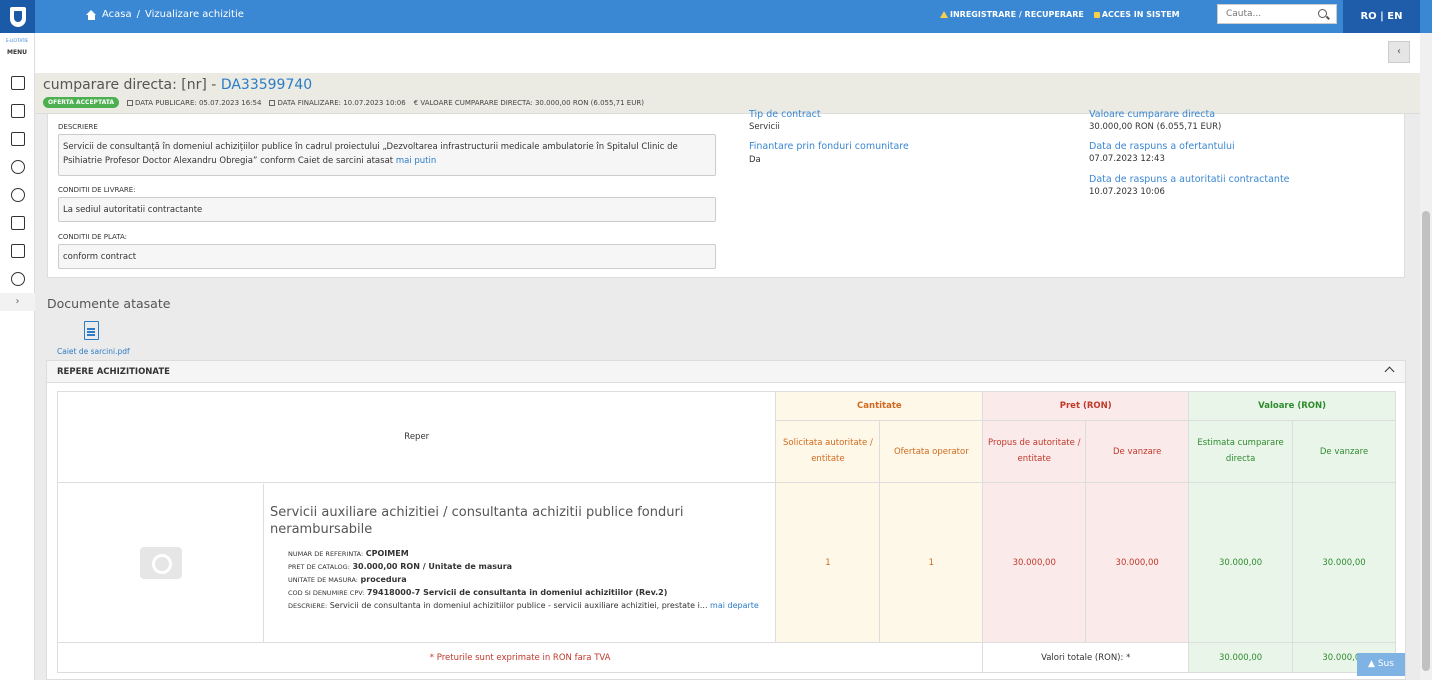 The width and height of the screenshot is (1432, 680). Describe the element at coordinates (1241, 451) in the screenshot. I see `sub-estimata: Estimata cumparare directa` at that location.